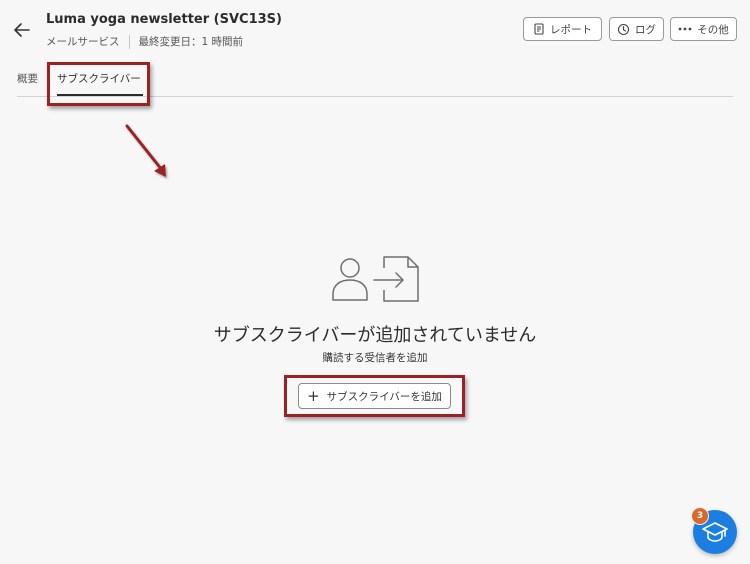  What do you see at coordinates (145, 150) in the screenshot?
I see `annotation-arrow-icon` at bounding box center [145, 150].